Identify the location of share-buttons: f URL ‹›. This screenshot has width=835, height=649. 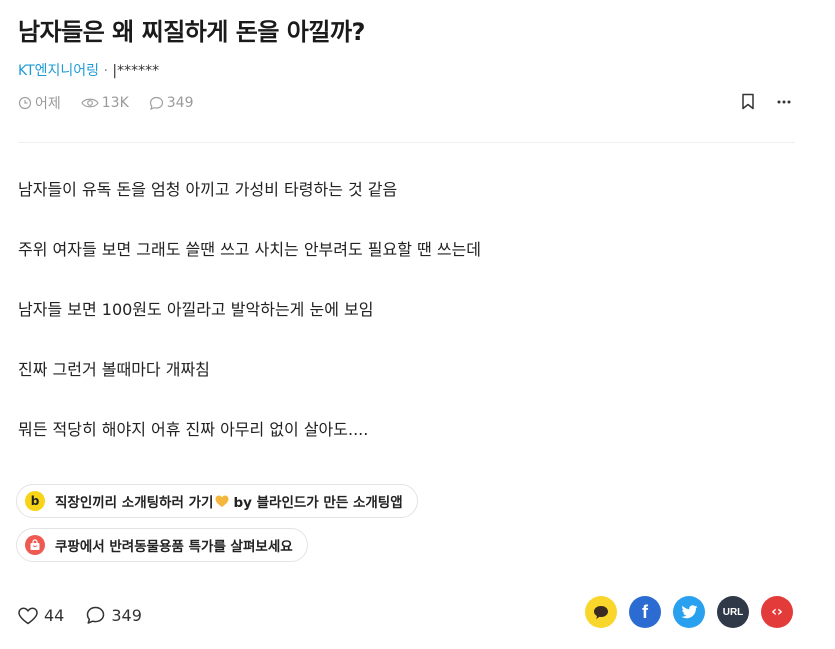
(689, 612).